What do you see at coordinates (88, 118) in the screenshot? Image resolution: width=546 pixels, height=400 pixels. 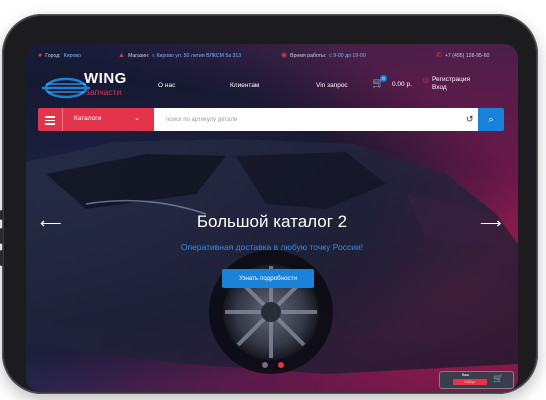 I see `catalog-label: Каталоги` at bounding box center [88, 118].